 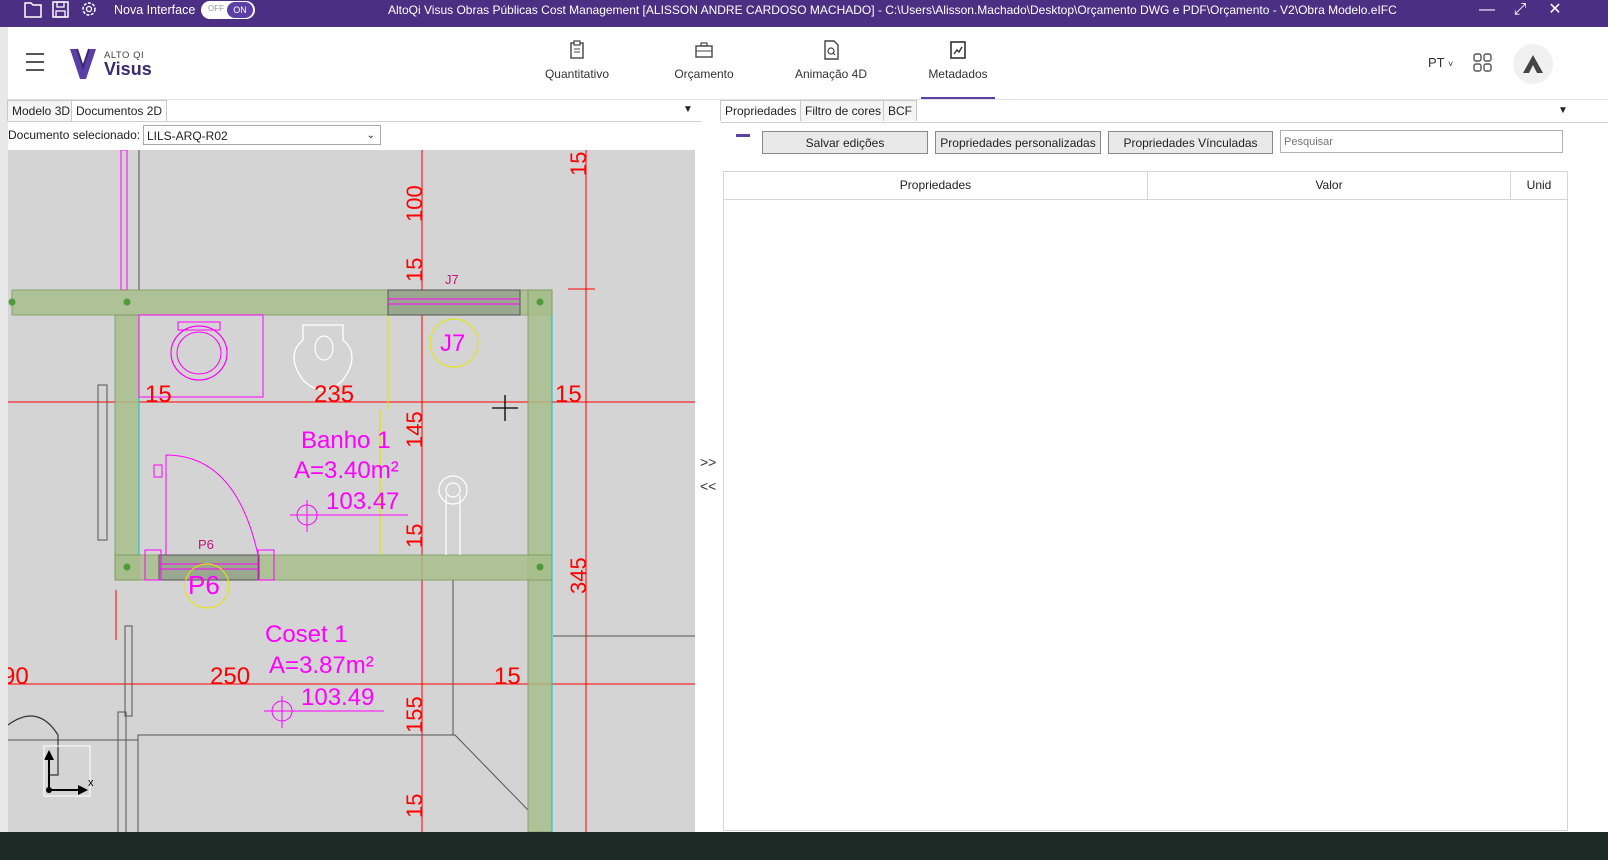 What do you see at coordinates (334, 394) in the screenshot?
I see `dim-label: 235` at bounding box center [334, 394].